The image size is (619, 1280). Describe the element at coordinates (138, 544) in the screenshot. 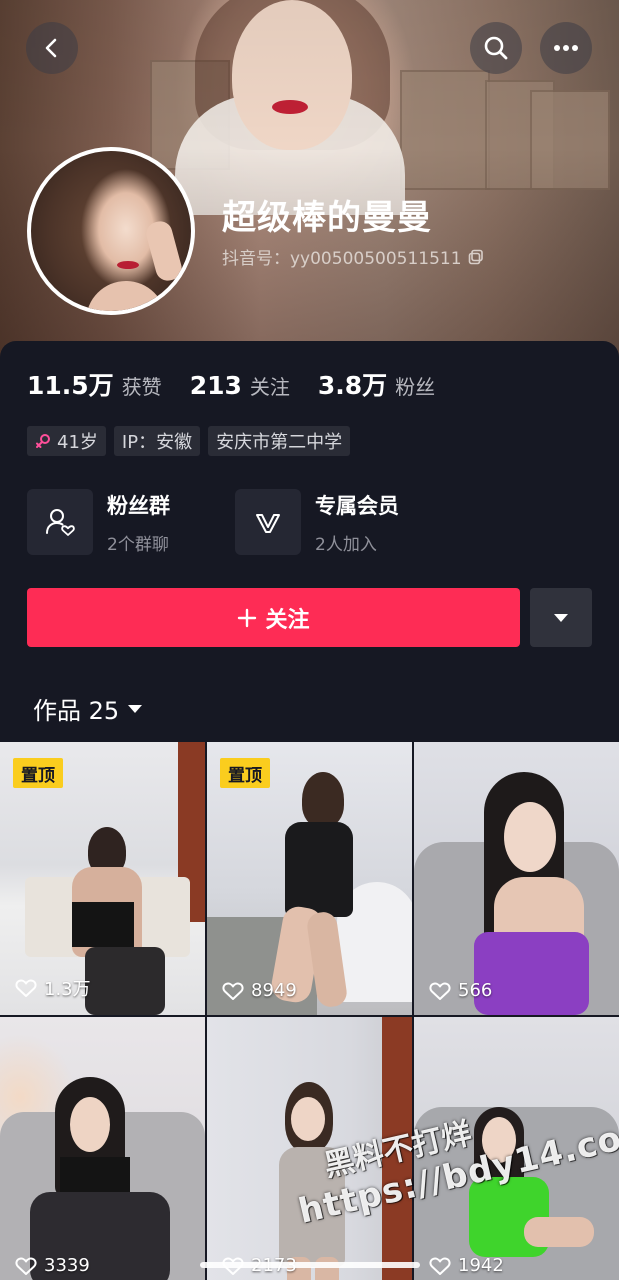

I see `fan-group-subtitle: 2个群聊` at that location.